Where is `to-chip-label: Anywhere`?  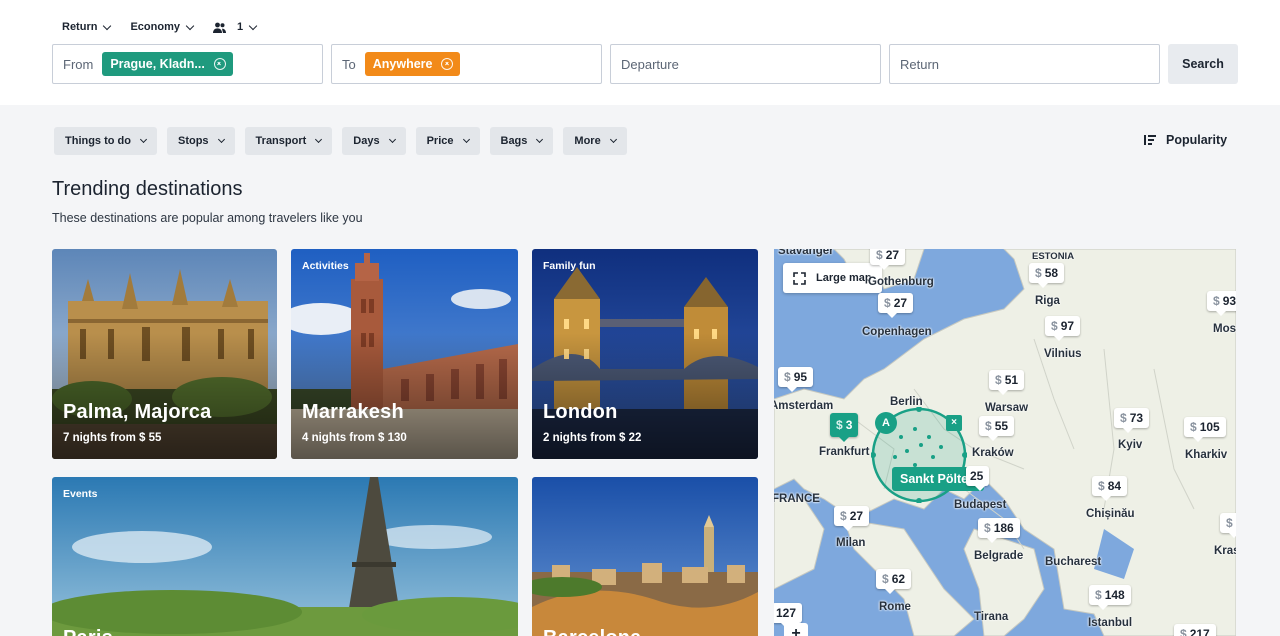
to-chip-label: Anywhere is located at coordinates (402, 64).